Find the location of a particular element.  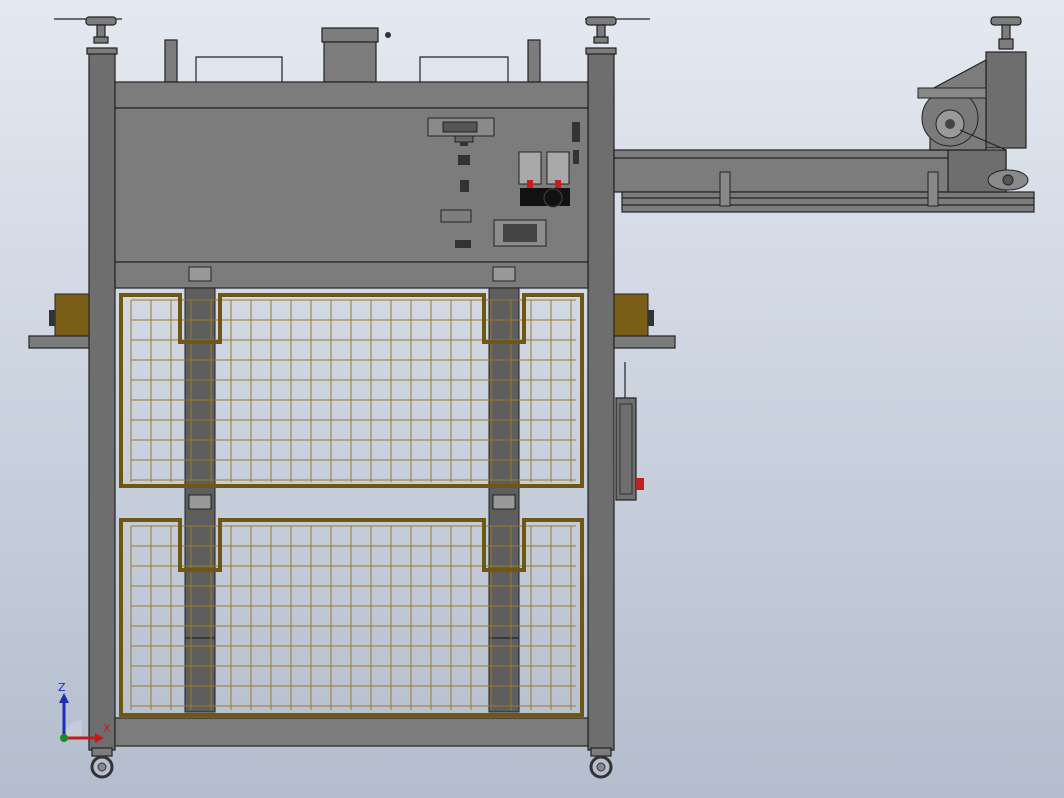

right-post is located at coordinates (601, 401).